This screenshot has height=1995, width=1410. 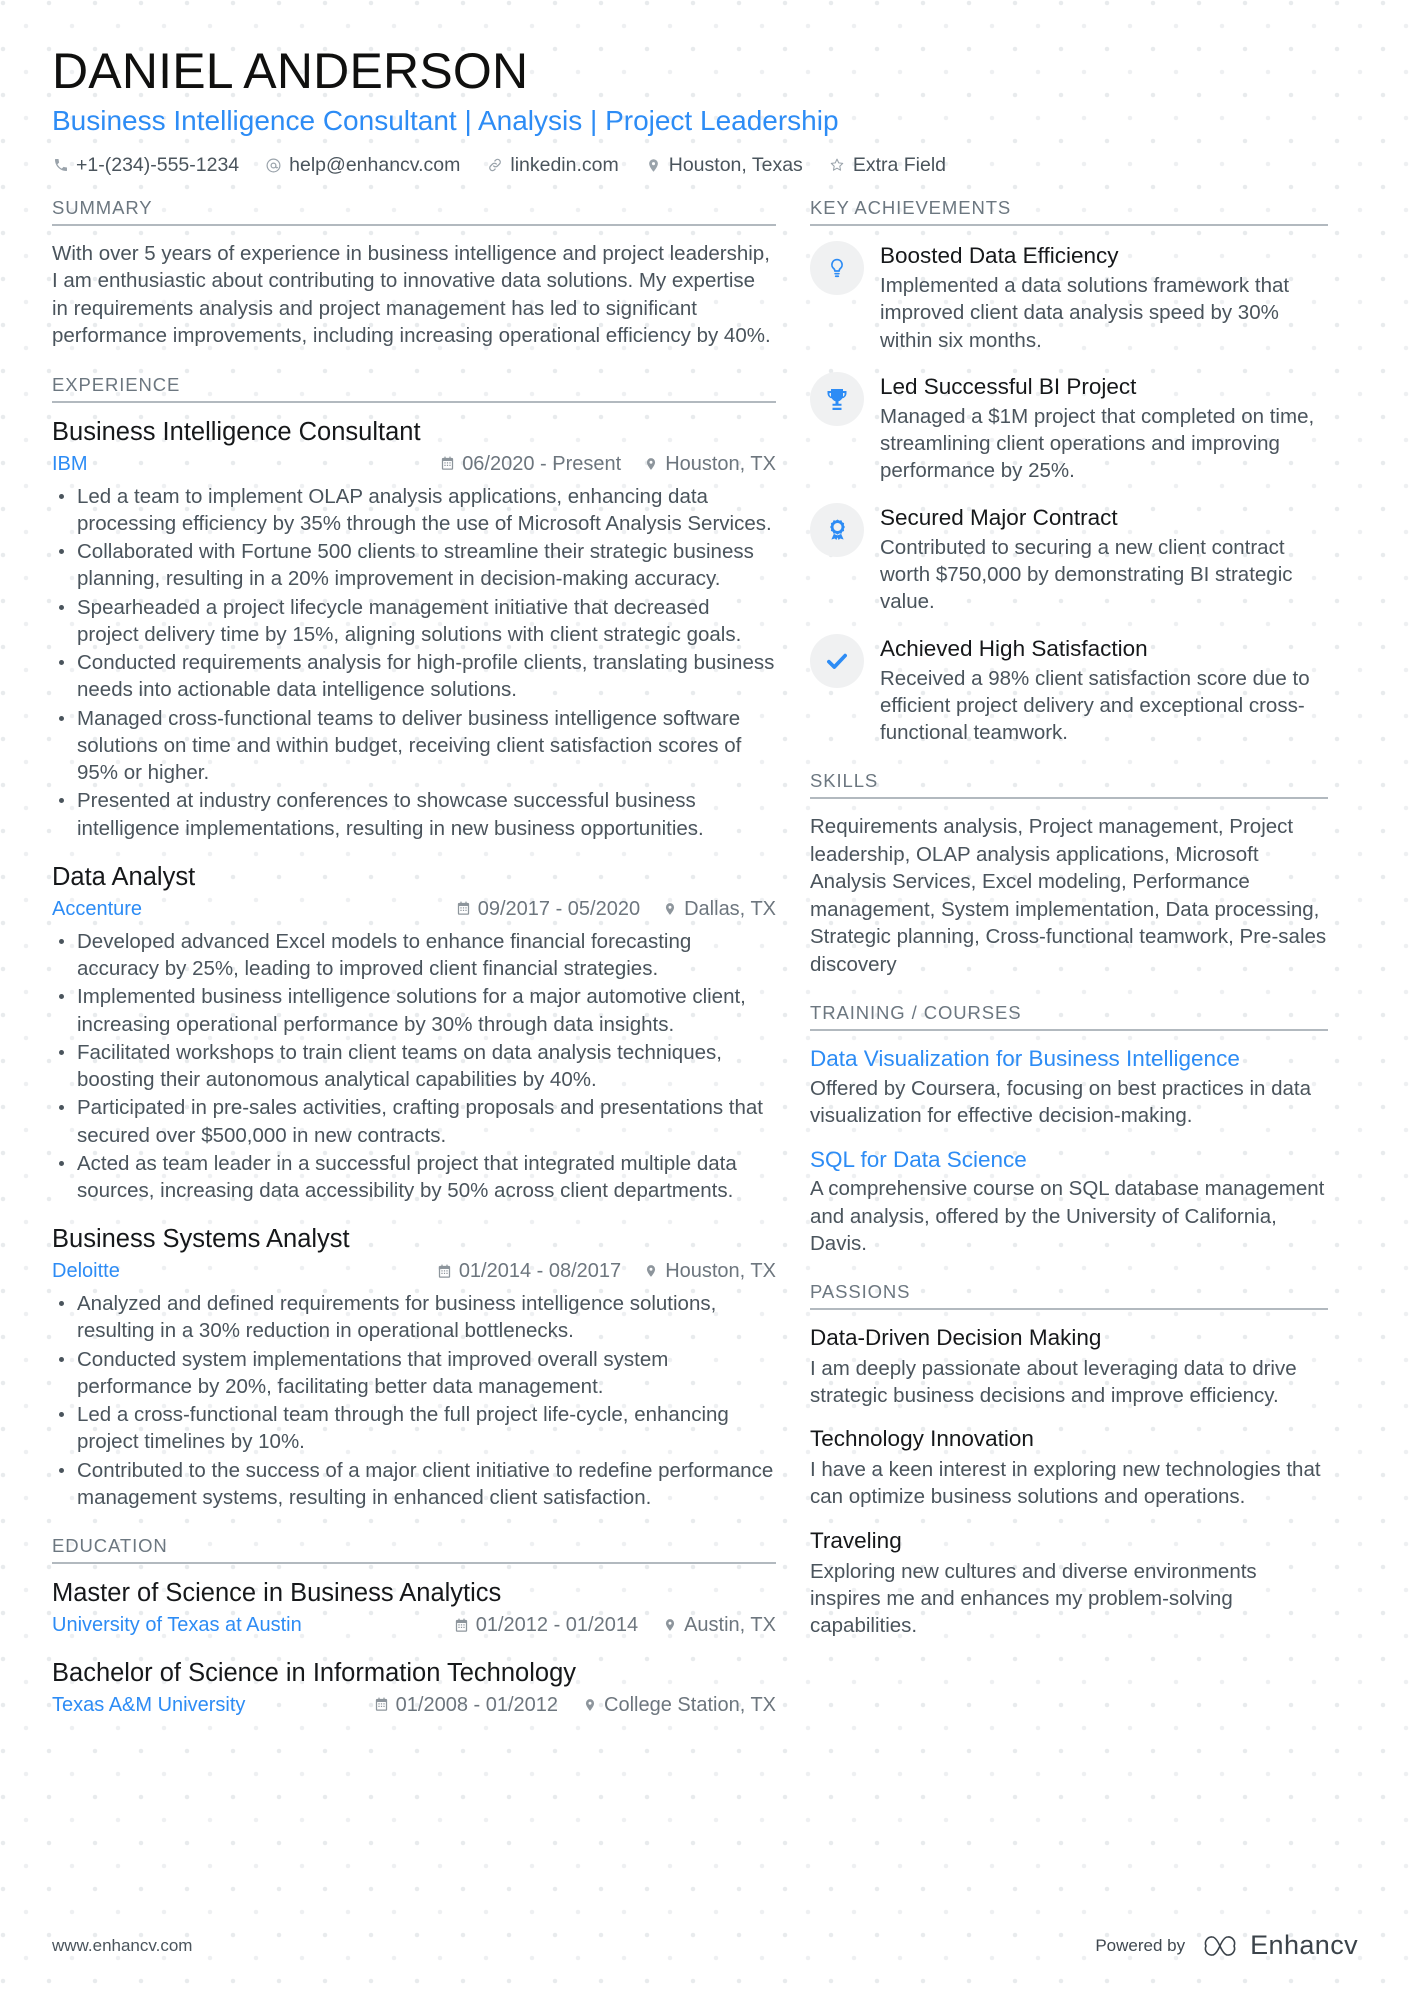 What do you see at coordinates (145, 165) in the screenshot?
I see `contact-phone: +1-(234)-555-1234` at bounding box center [145, 165].